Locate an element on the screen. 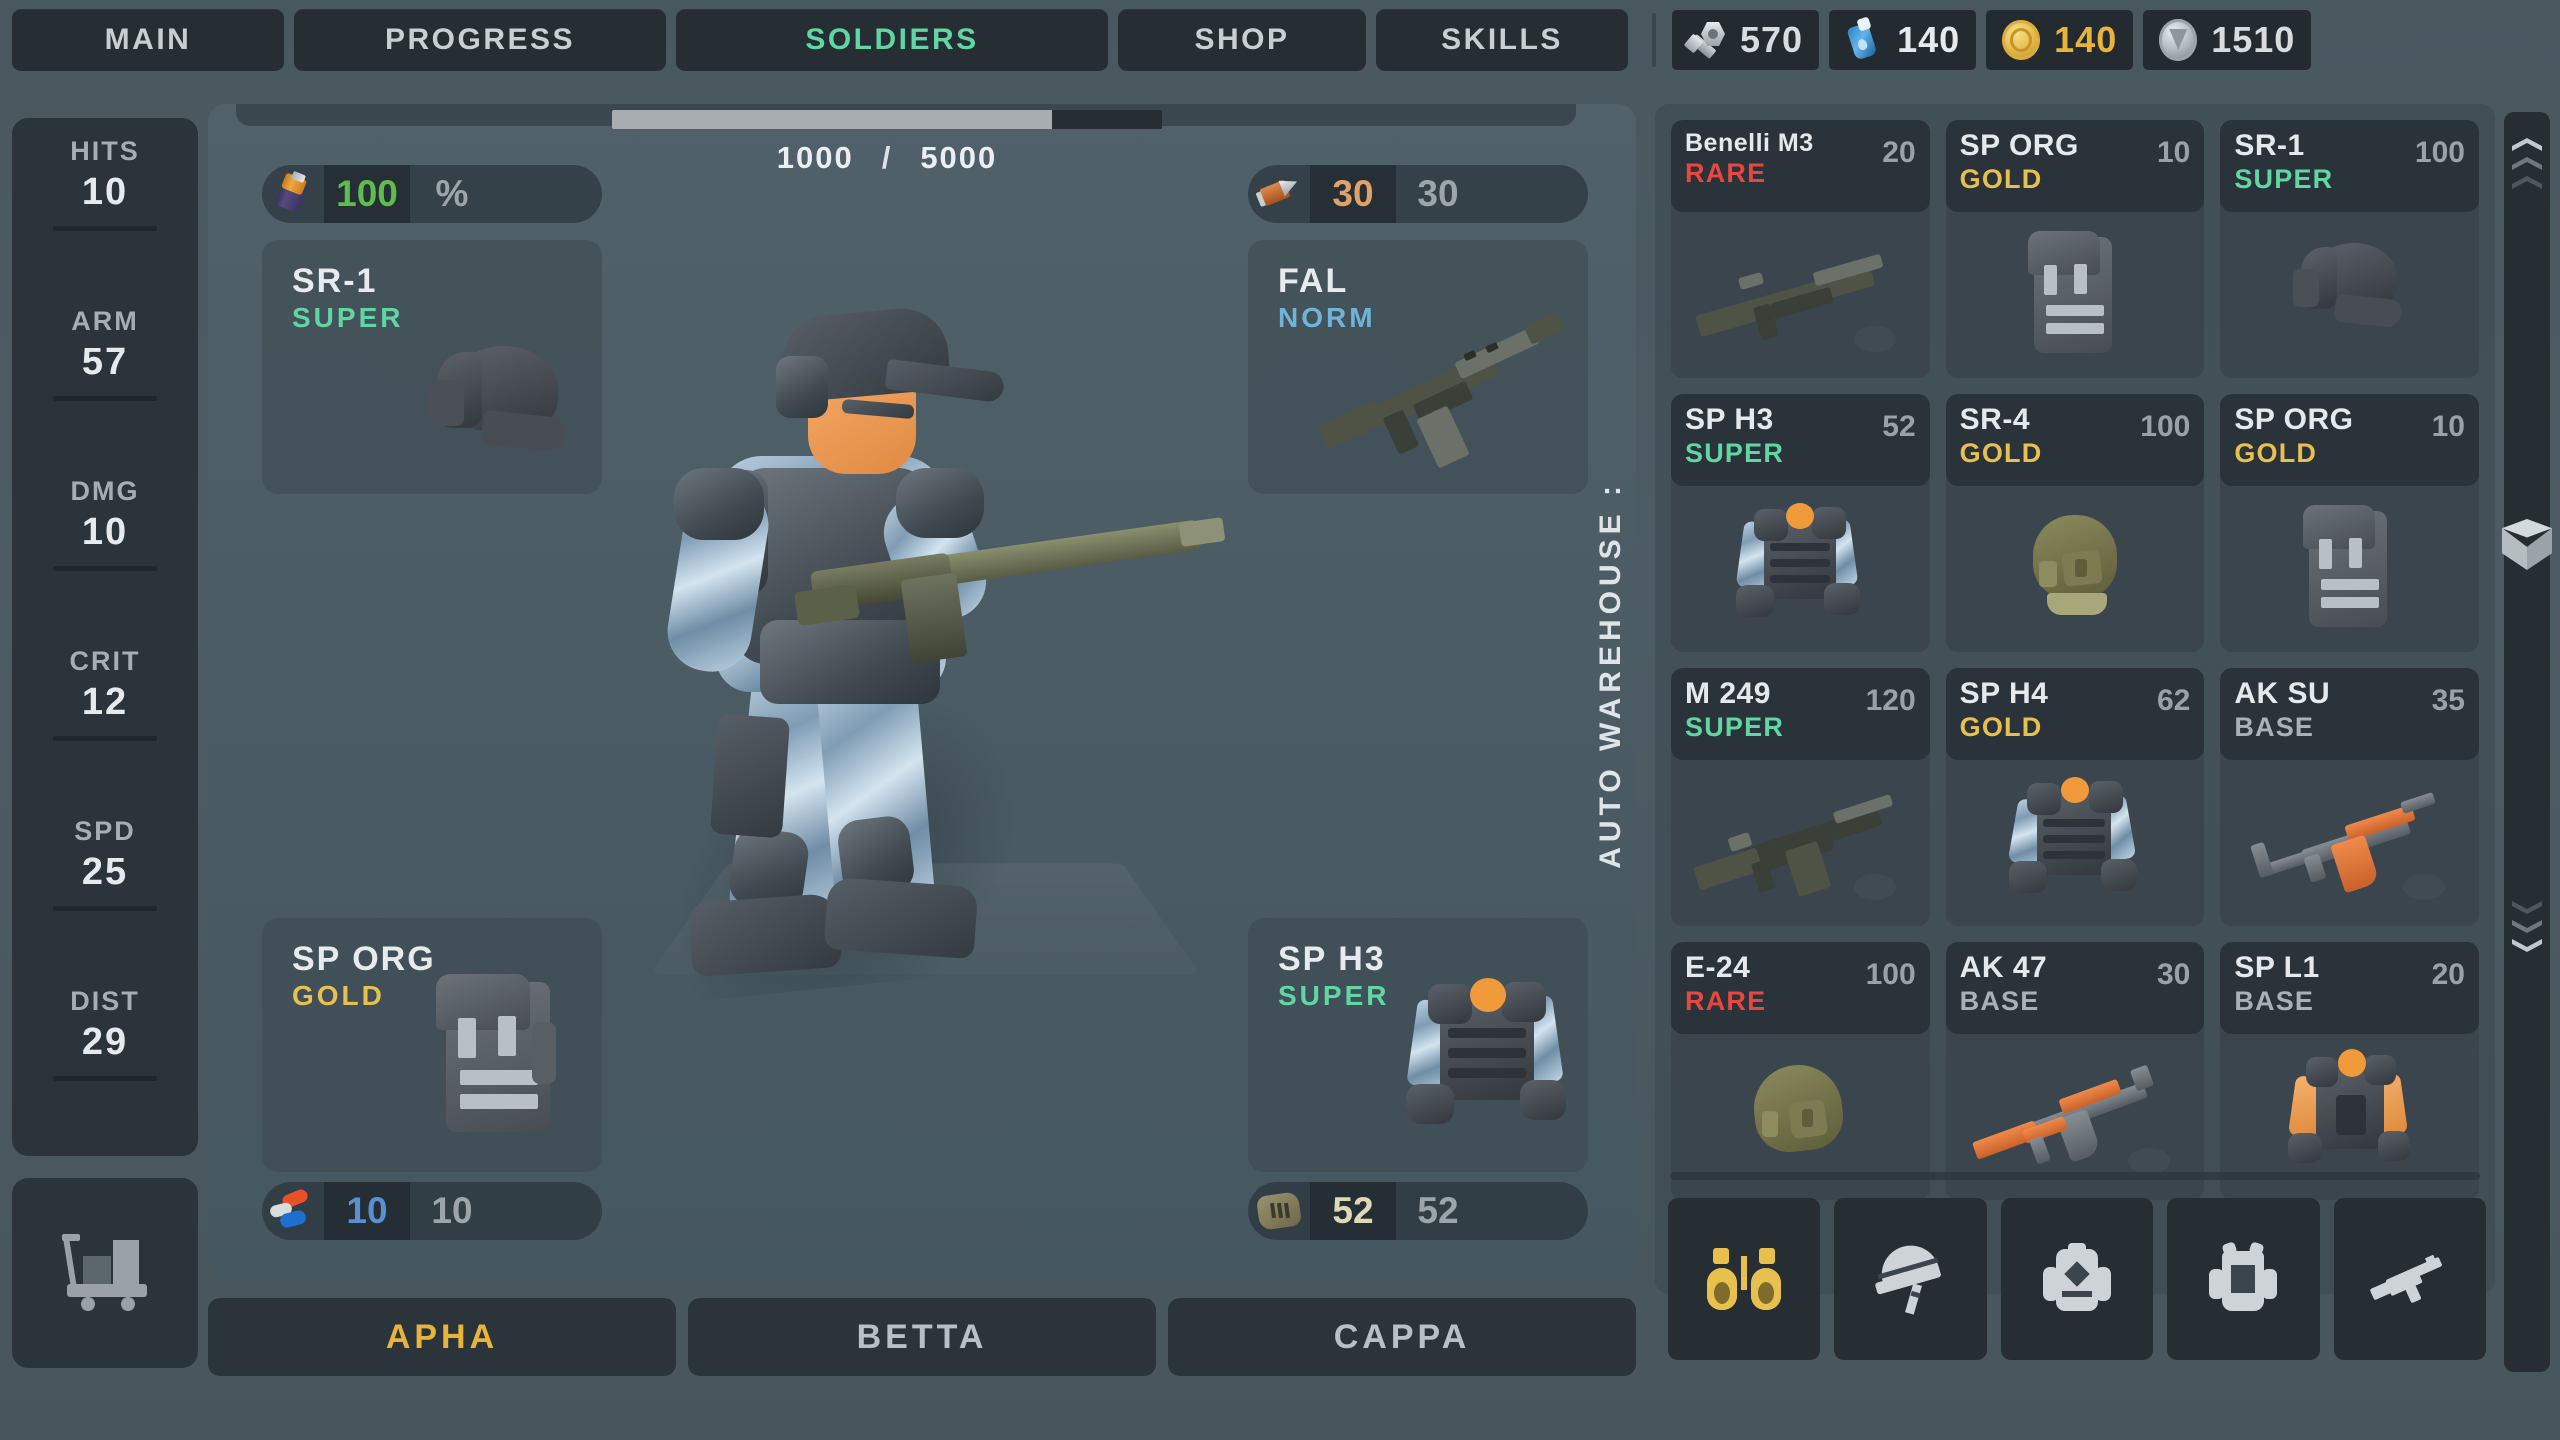  backpack-meds-chip: 10 10 is located at coordinates (432, 1211).